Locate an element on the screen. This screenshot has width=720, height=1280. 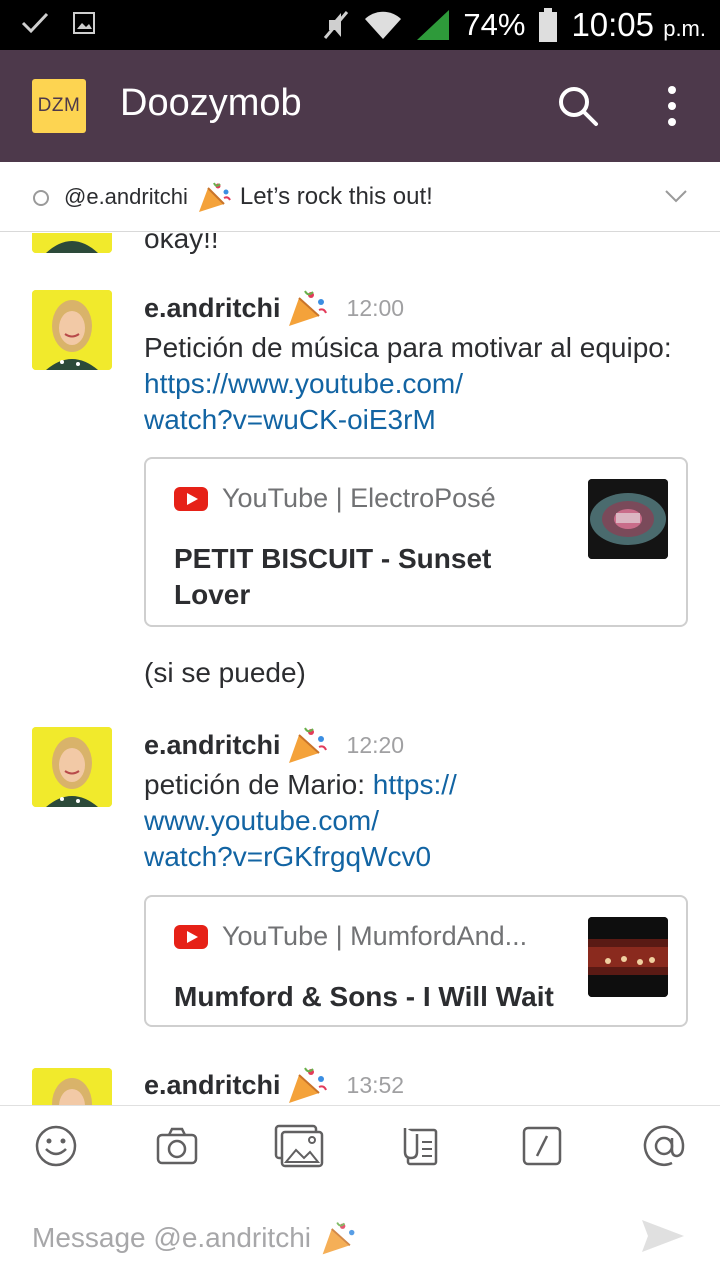
battery-percent: 74% is located at coordinates (494, 24).